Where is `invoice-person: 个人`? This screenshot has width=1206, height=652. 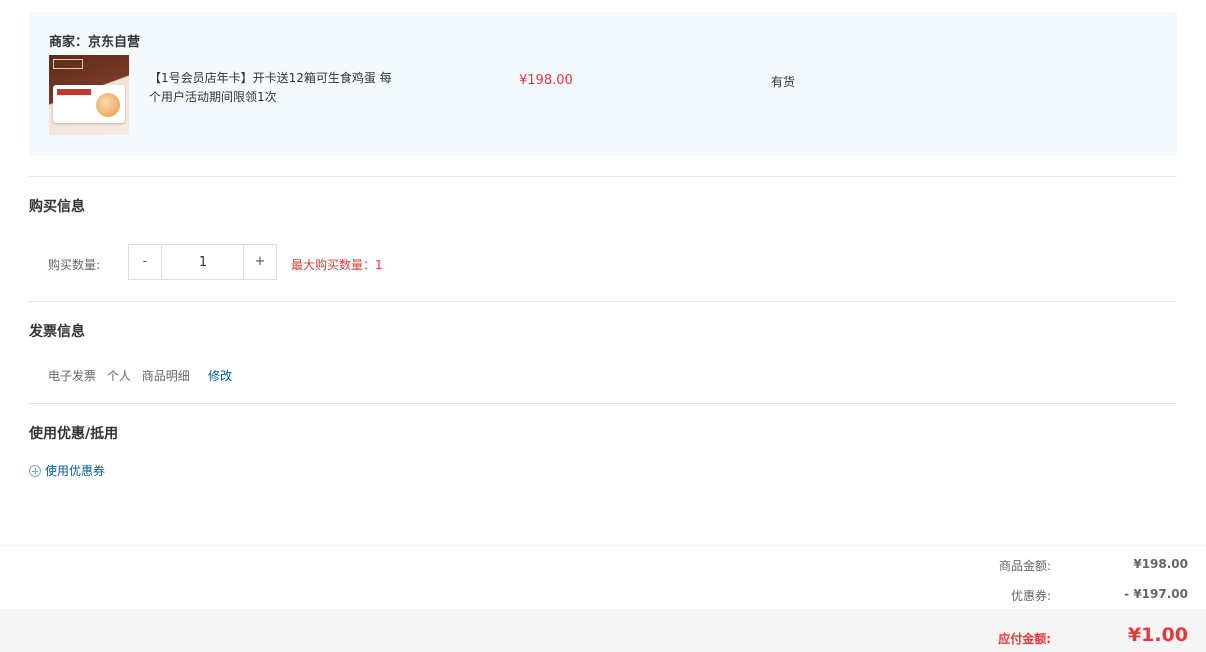
invoice-person: 个人 is located at coordinates (118, 376).